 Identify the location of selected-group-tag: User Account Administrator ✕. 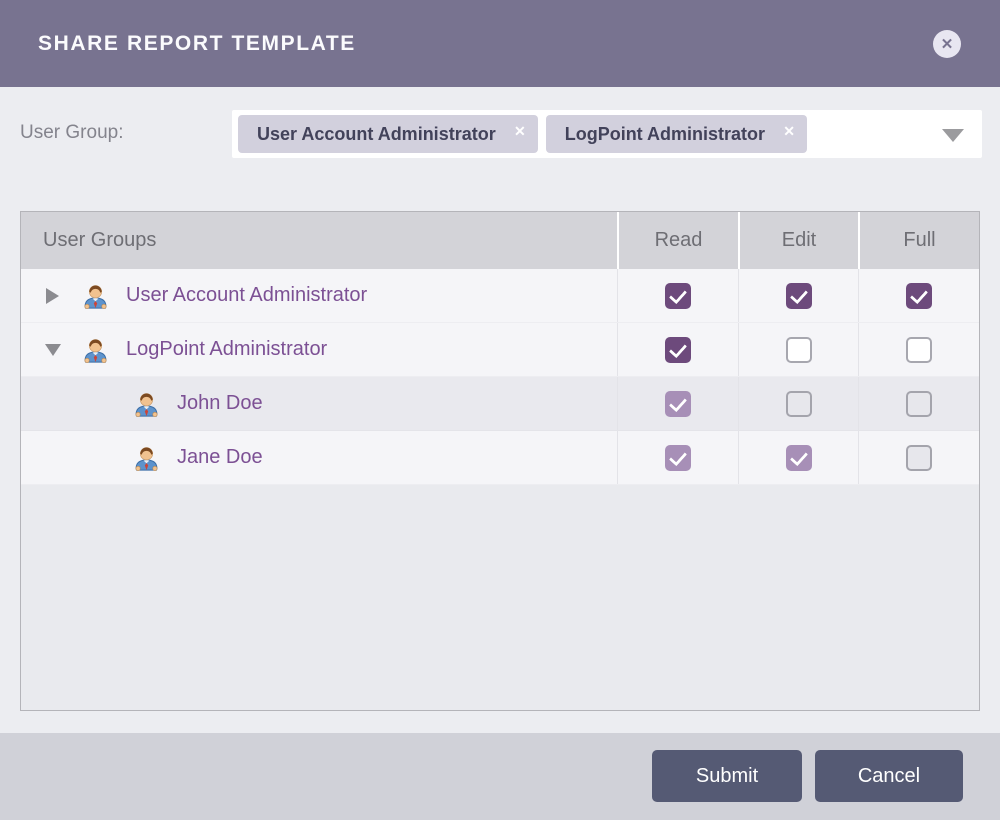
(388, 134).